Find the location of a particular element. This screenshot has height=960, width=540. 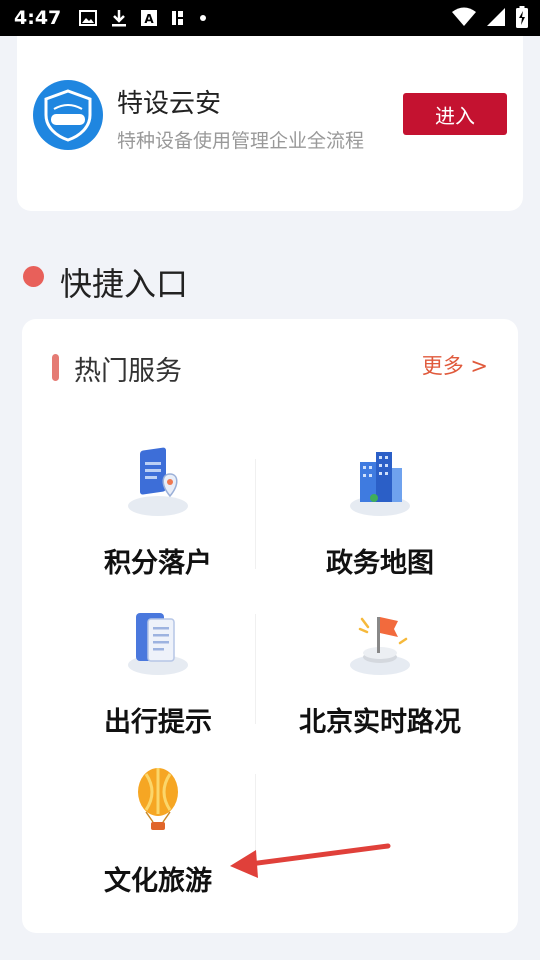

service-tile-travel-tips: 出行提示 is located at coordinates (158, 674).